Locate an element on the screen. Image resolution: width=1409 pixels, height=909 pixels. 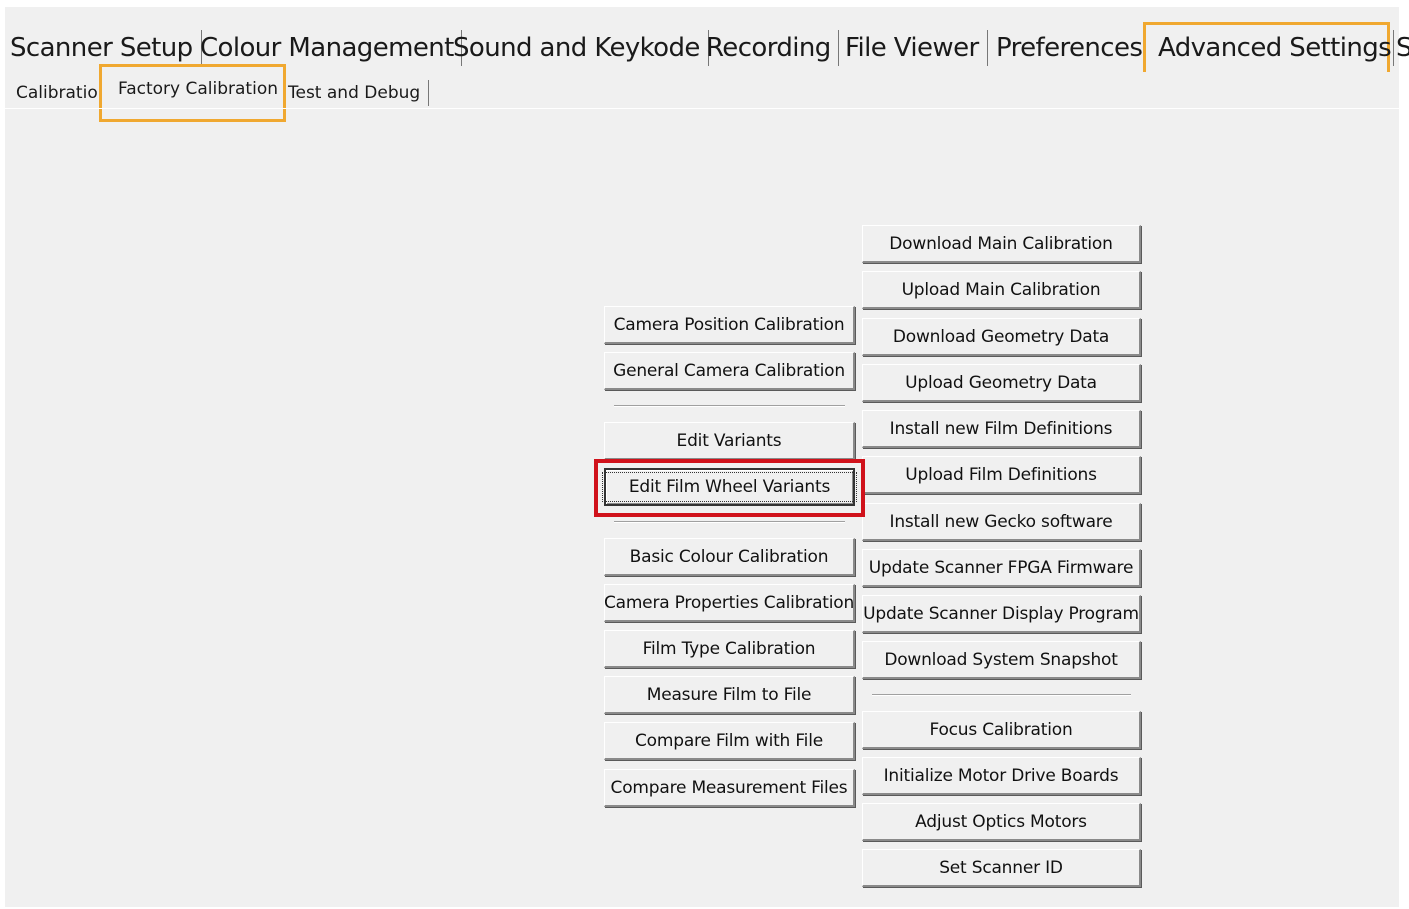
compare-measurement-files-button: Compare Measurement Files is located at coordinates (729, 788).